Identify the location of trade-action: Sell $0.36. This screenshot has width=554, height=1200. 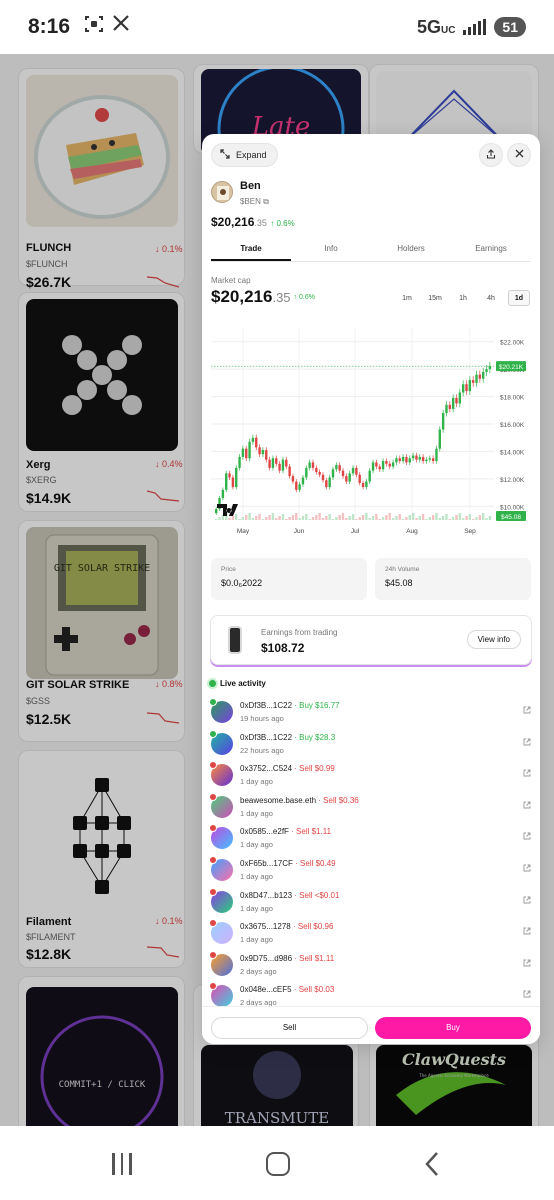
(341, 800).